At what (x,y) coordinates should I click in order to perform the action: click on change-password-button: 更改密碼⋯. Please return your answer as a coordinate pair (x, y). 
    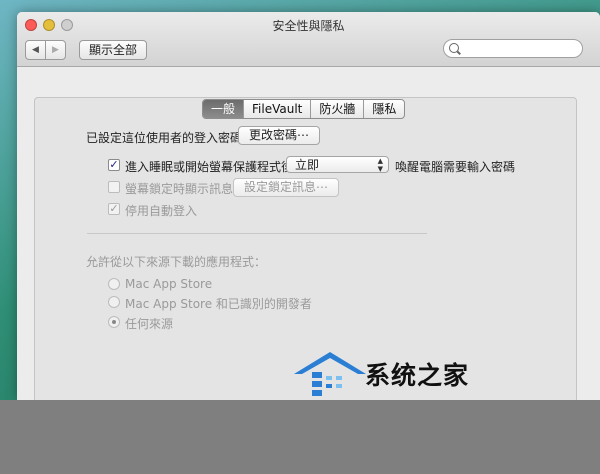
    Looking at the image, I should click on (279, 135).